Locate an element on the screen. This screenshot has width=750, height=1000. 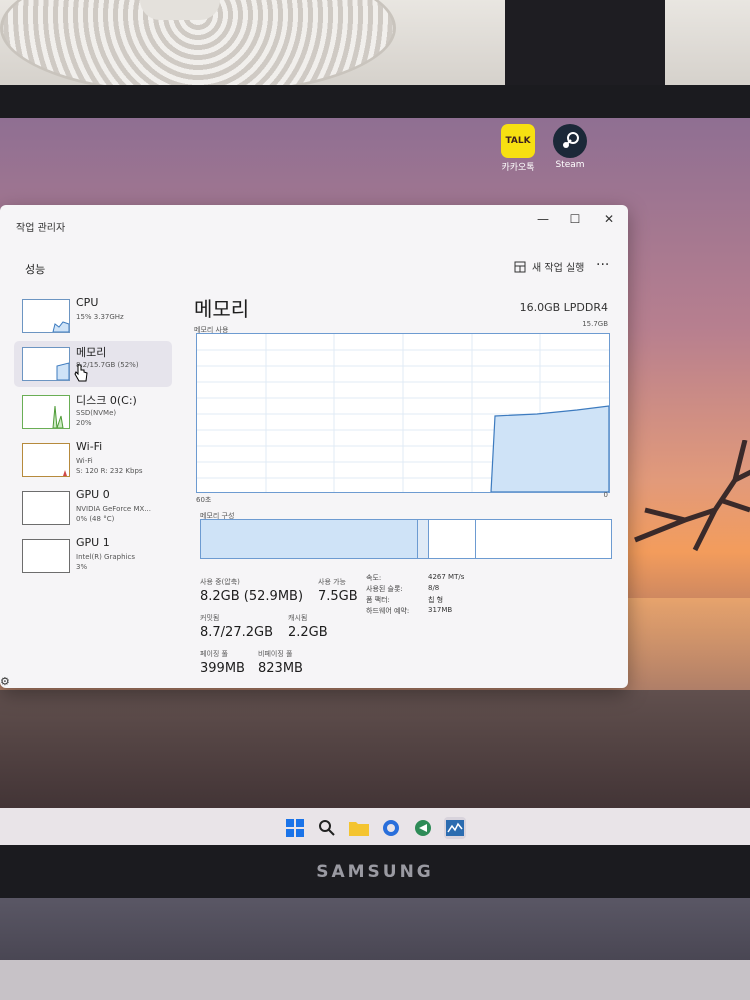
hw-reserved-value: 317MB is located at coordinates (440, 610).